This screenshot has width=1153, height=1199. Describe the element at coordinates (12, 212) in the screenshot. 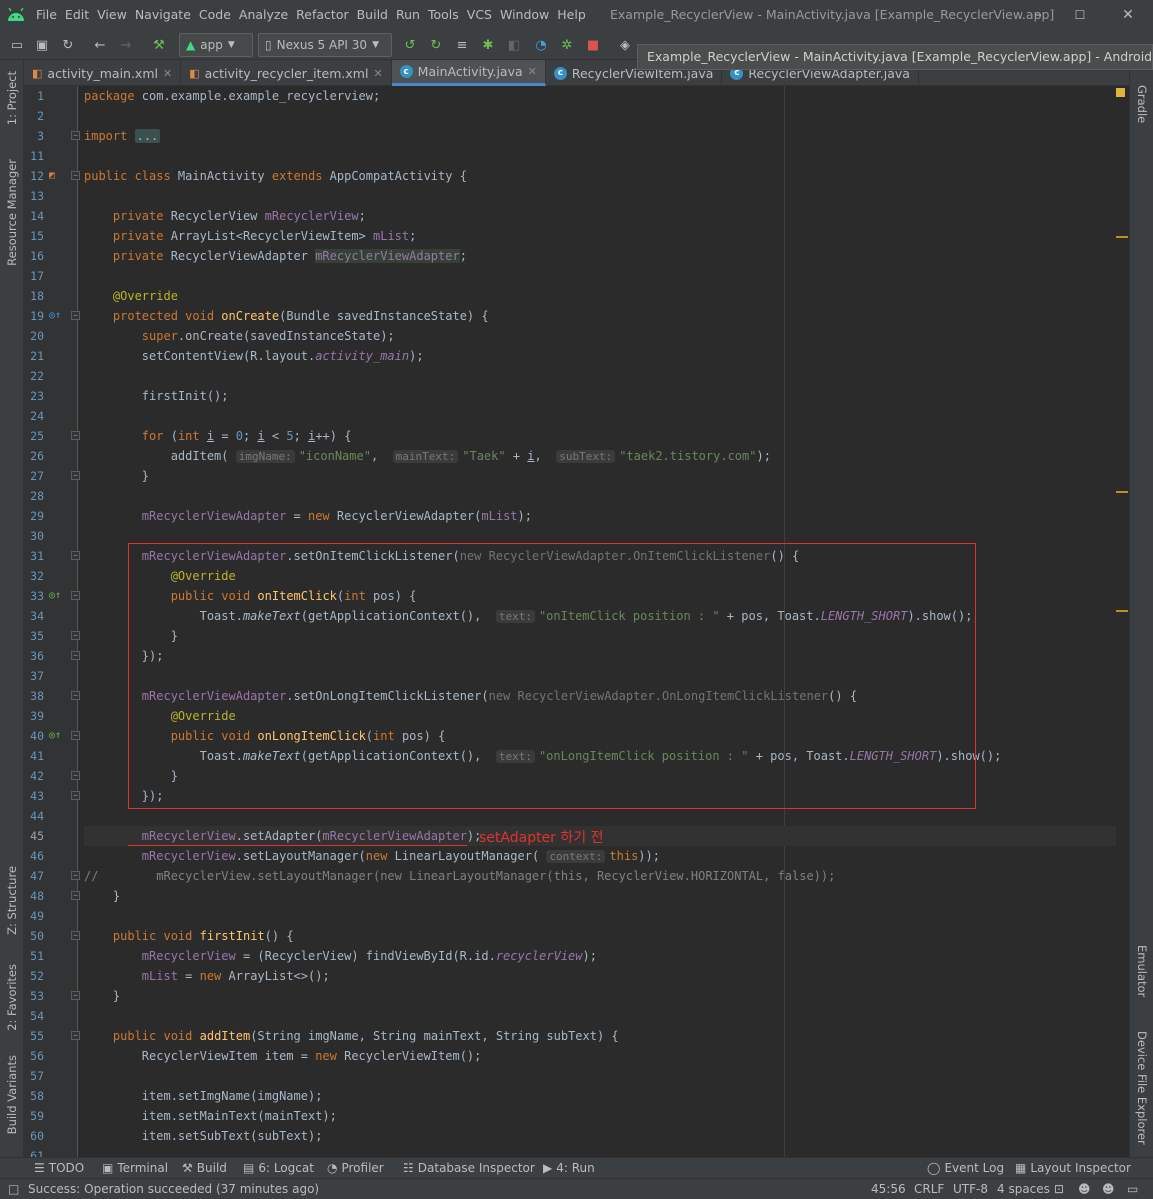

I see `resource-manager-tool-tab: Resource Manager` at that location.